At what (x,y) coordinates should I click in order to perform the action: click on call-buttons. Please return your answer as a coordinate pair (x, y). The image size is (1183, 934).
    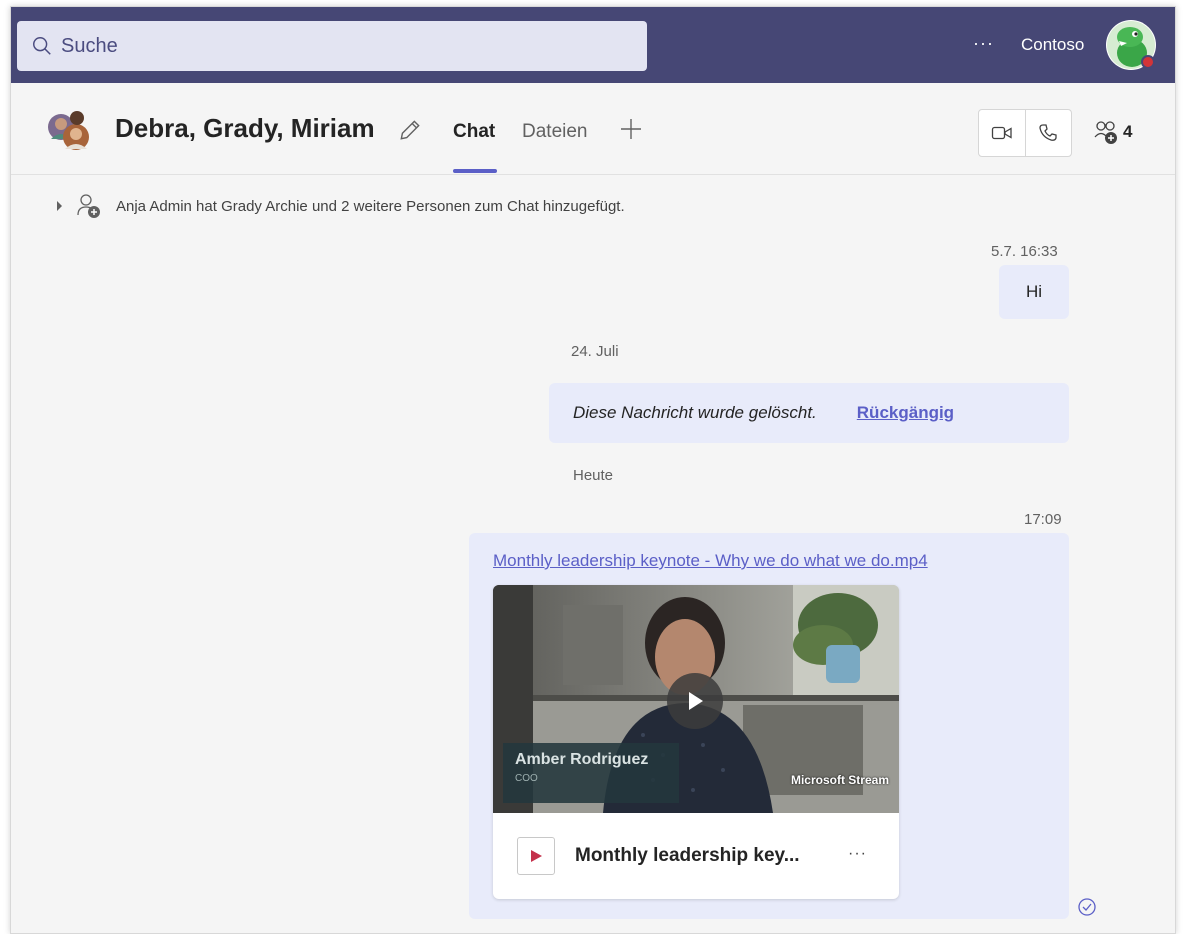
    Looking at the image, I should click on (1025, 133).